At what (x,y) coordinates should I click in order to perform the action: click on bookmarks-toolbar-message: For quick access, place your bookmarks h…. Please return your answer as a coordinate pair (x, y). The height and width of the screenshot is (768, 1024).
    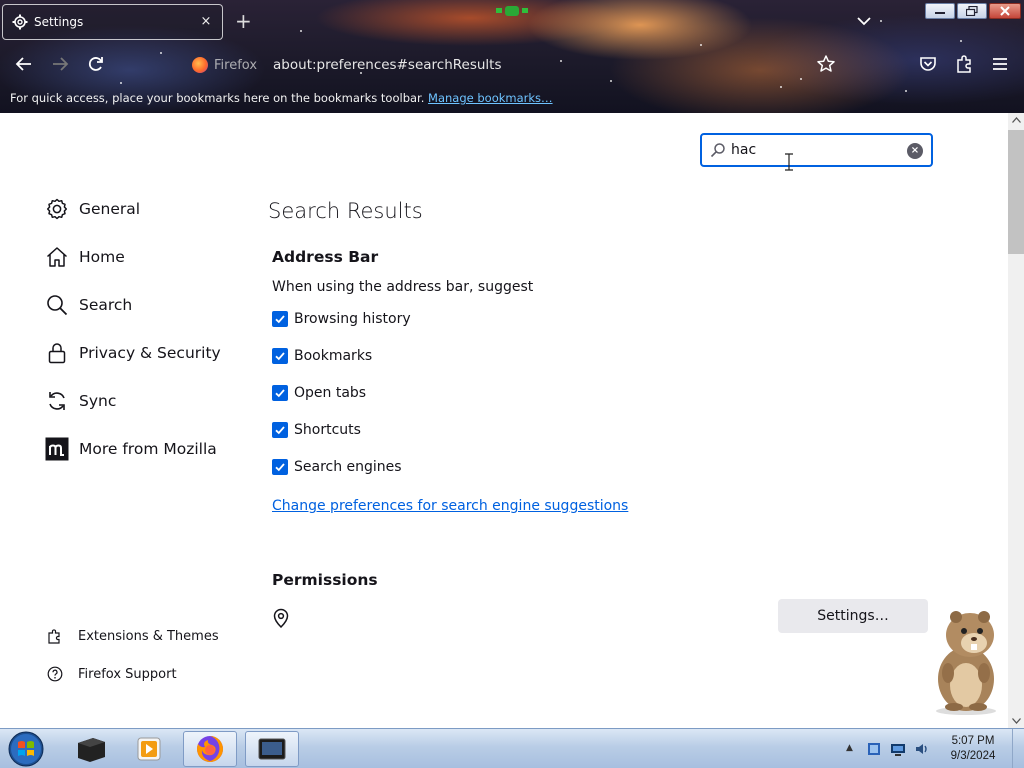
    Looking at the image, I should click on (217, 98).